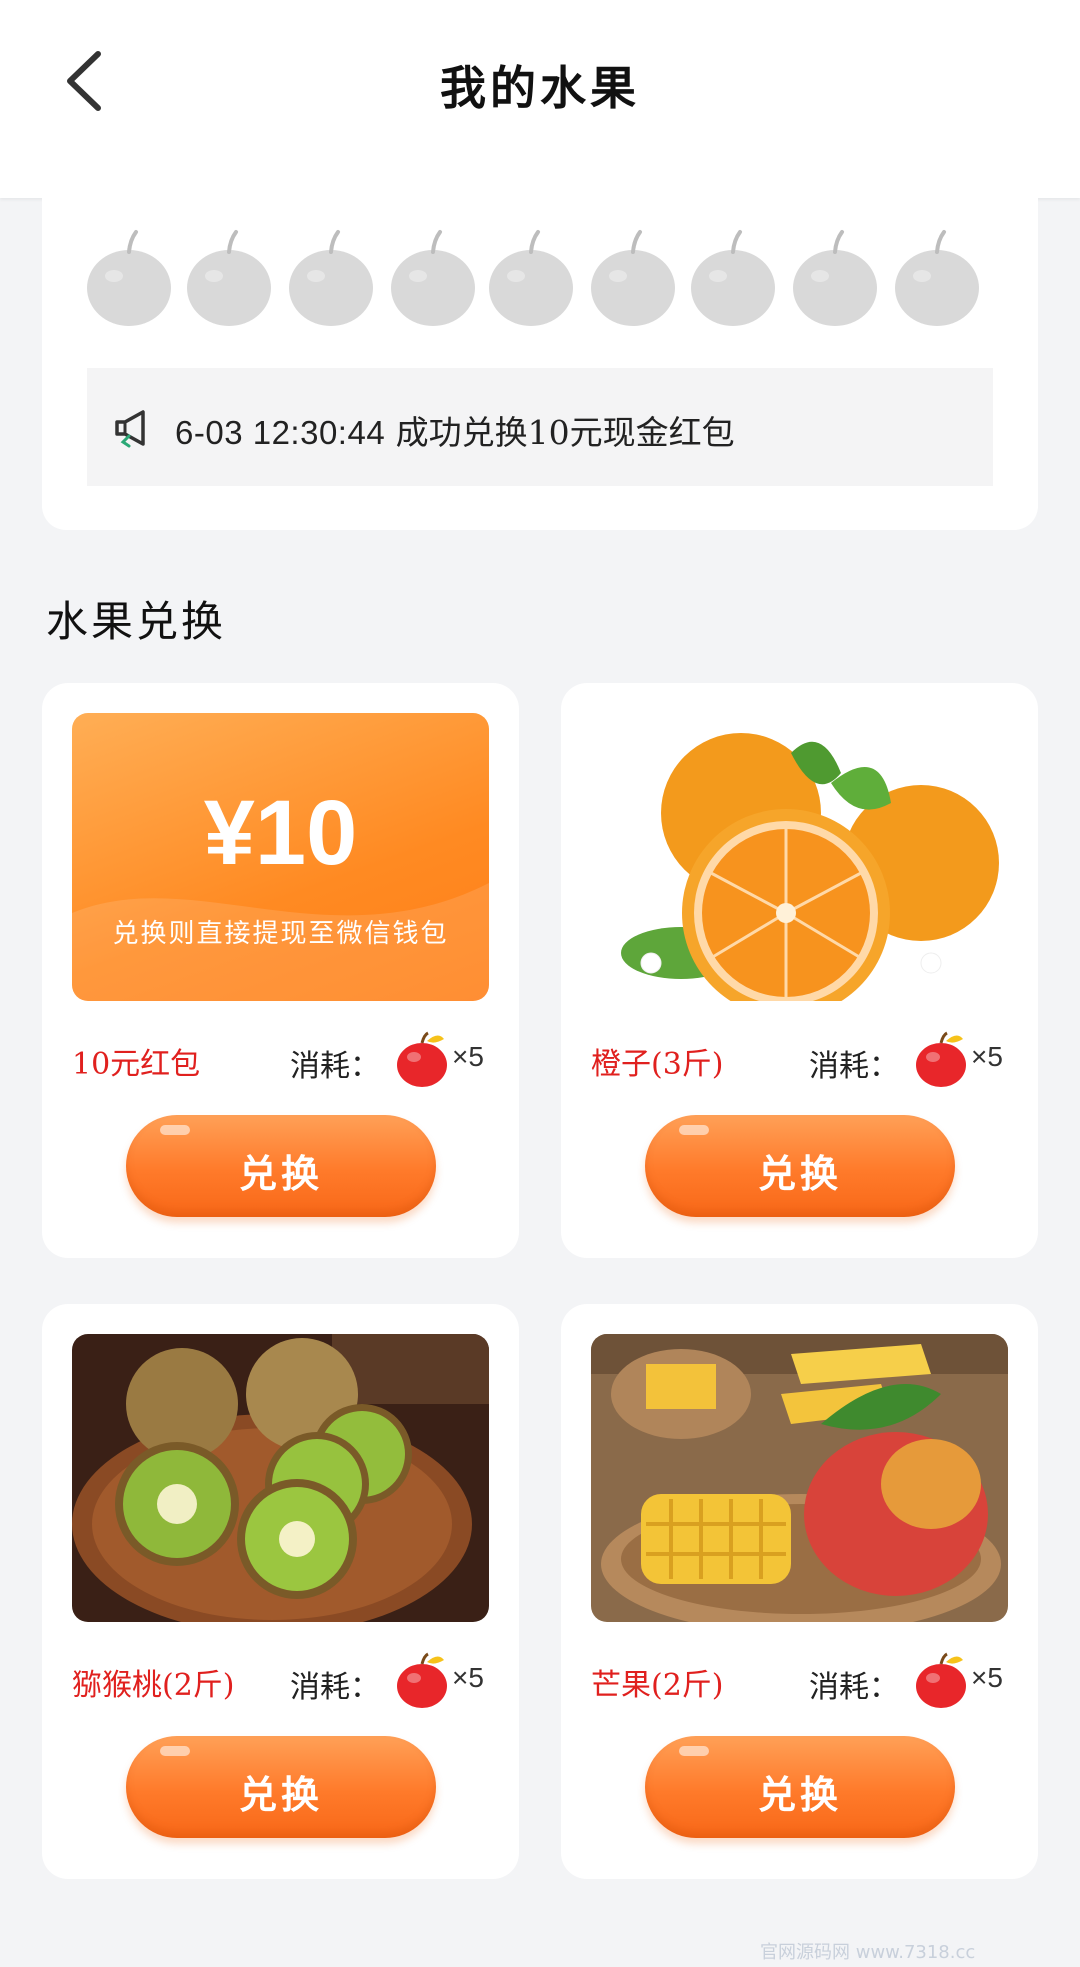  I want to click on product-card-red-packet: ¥10 兑换则直接提现至微信钱包 10元红包 消耗： ×5 兑换, so click(280, 970).